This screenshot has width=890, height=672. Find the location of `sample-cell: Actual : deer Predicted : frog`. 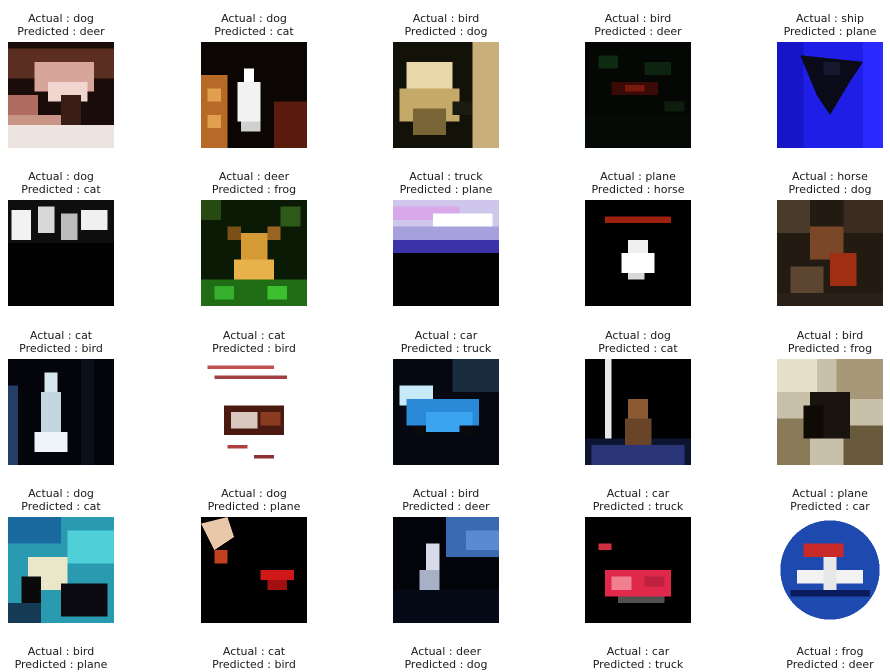

sample-cell: Actual : deer Predicted : frog is located at coordinates (254, 238).